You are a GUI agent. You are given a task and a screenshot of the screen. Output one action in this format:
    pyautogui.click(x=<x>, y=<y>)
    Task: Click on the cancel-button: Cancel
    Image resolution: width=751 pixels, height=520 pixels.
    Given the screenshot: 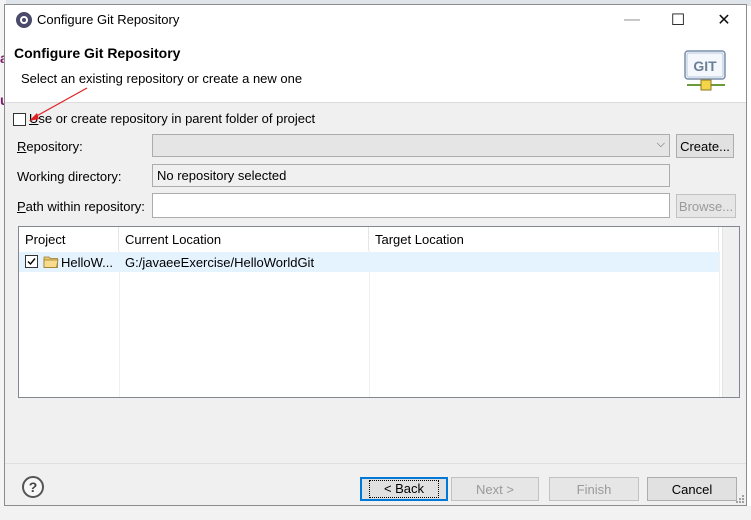 What is the action you would take?
    pyautogui.click(x=692, y=489)
    